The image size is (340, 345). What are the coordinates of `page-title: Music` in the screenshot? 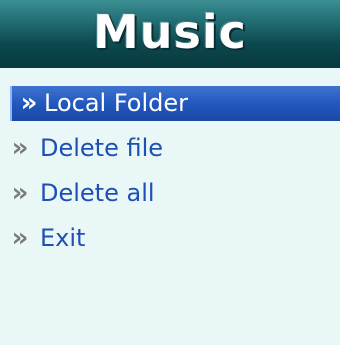 It's located at (170, 32).